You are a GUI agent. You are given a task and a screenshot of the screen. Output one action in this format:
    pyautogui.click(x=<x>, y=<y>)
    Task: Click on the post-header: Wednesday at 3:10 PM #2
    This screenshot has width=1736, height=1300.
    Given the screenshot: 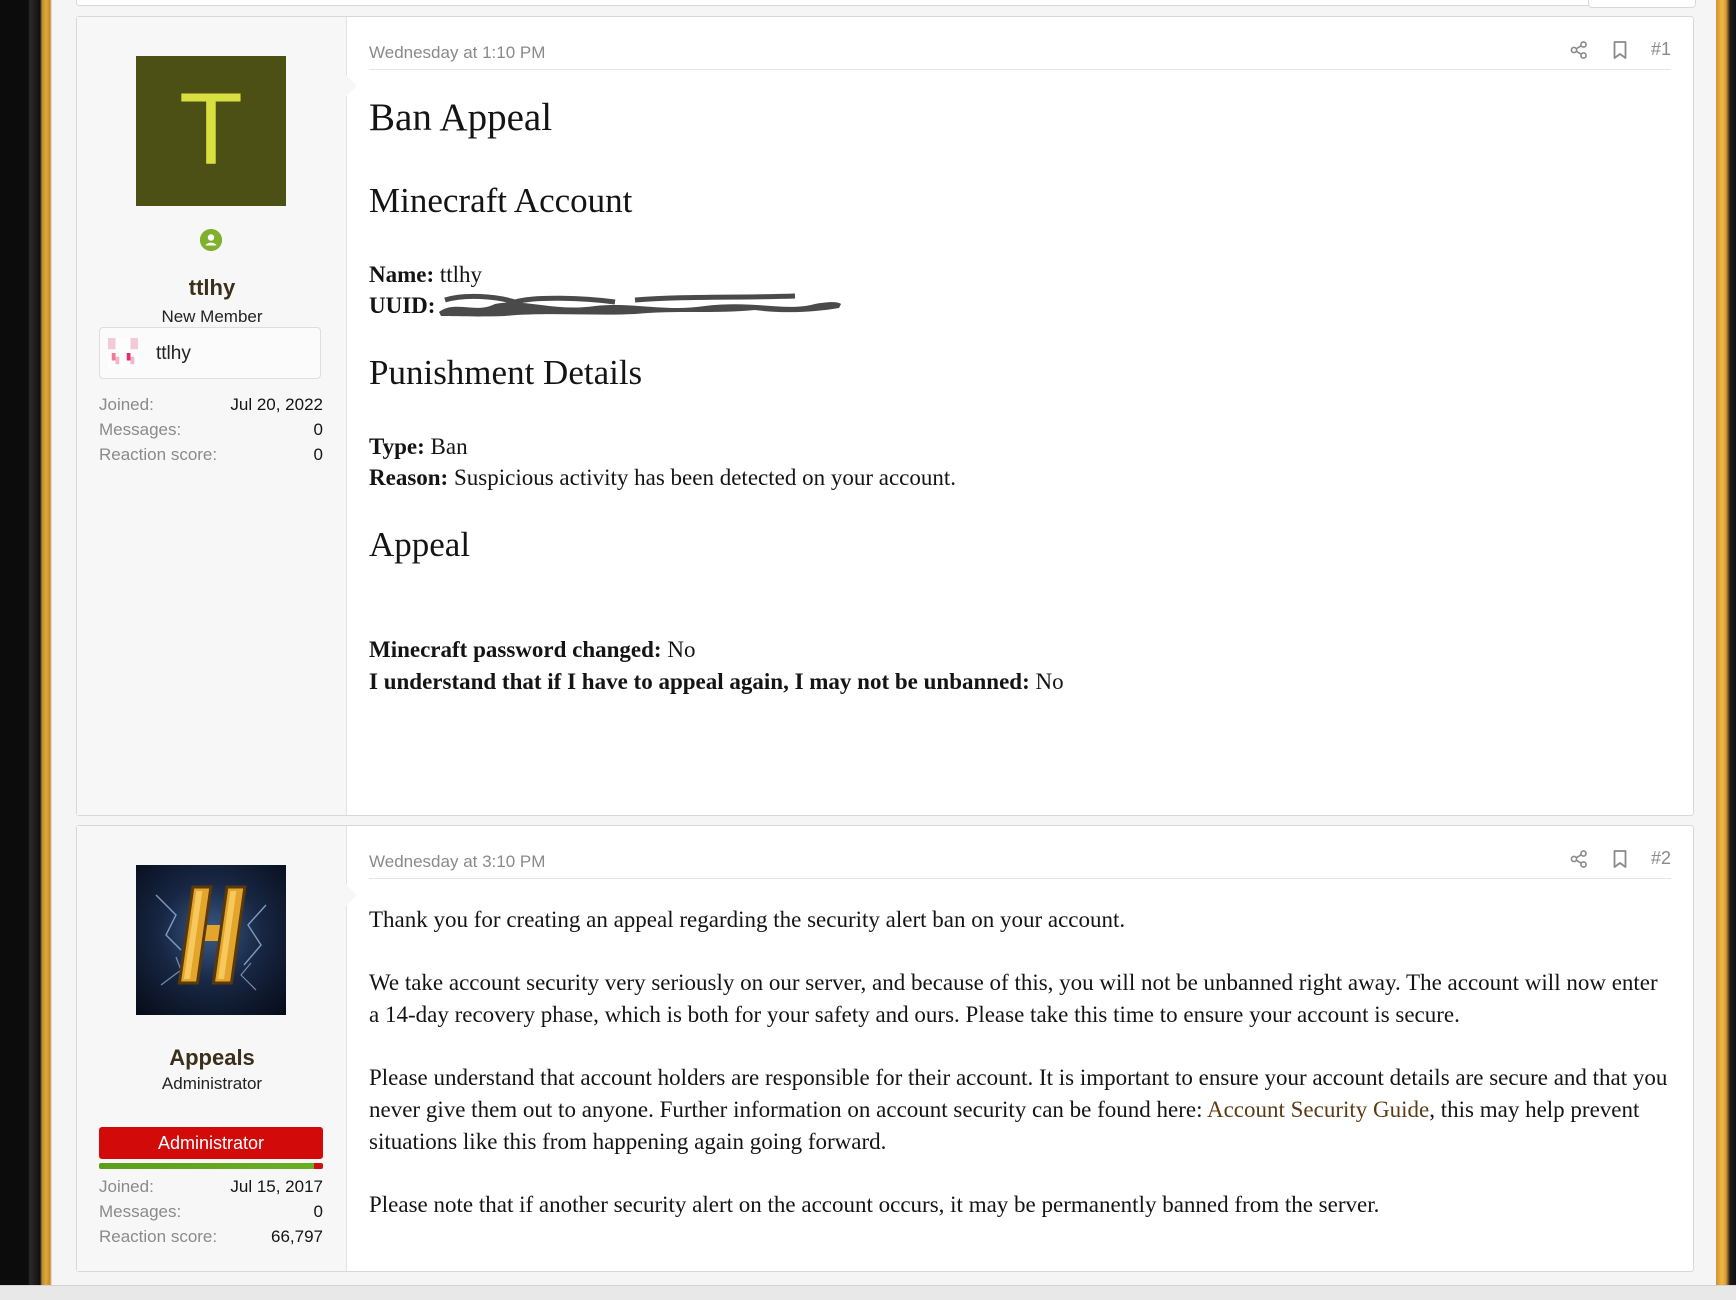 What is the action you would take?
    pyautogui.click(x=1020, y=863)
    